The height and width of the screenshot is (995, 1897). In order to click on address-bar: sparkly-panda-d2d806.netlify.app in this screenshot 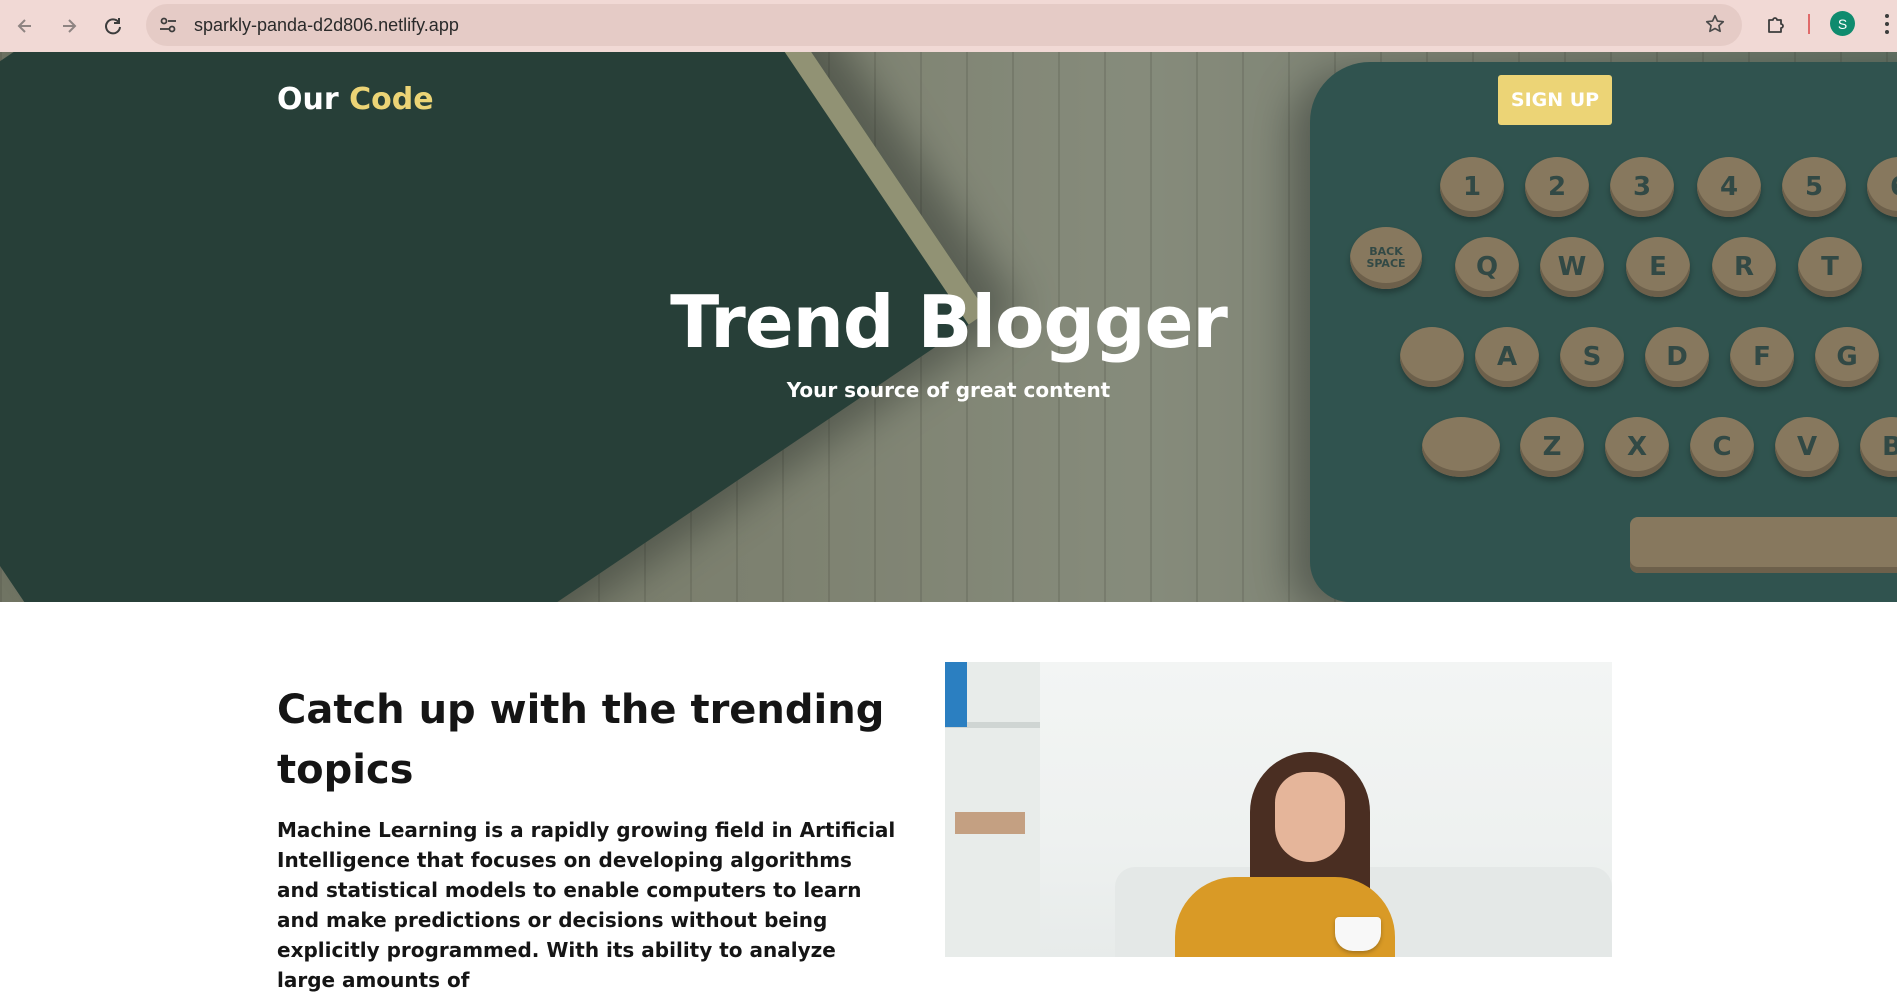, I will do `click(944, 25)`.